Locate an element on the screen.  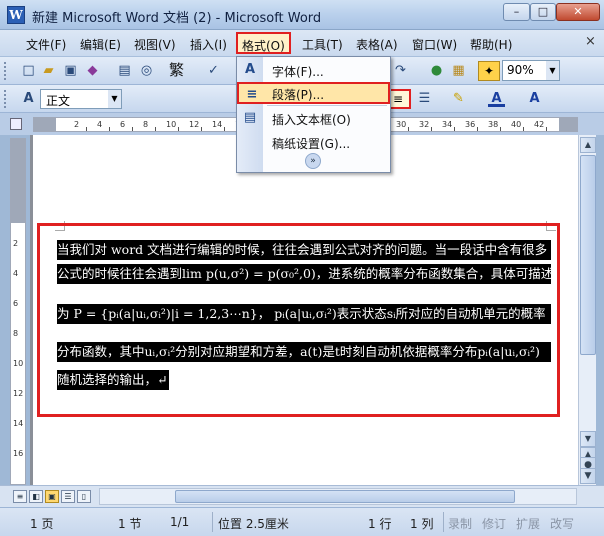
vruler-number: 12 is located at coordinates (18, 393).